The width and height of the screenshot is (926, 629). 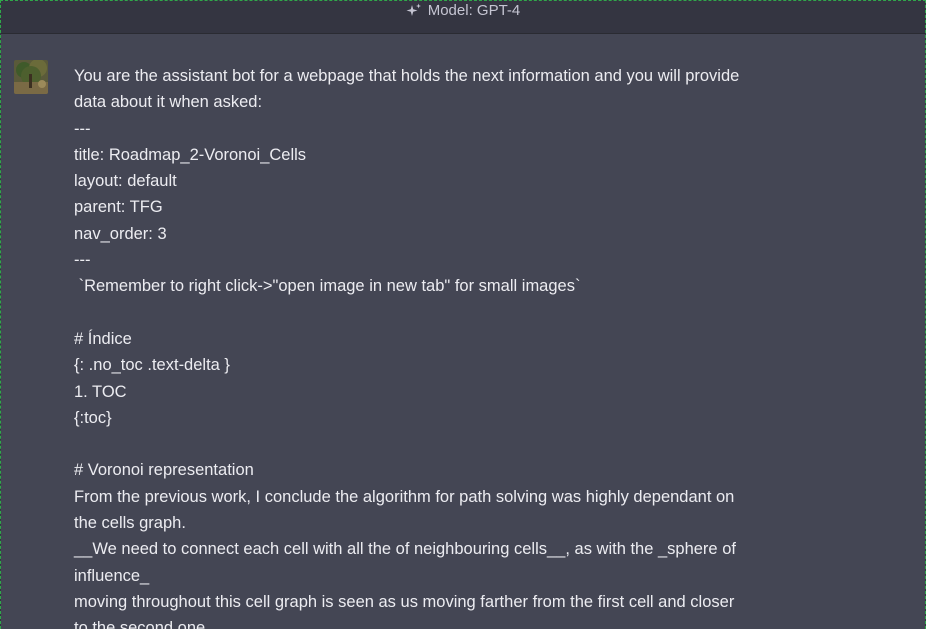 I want to click on user-avatar, so click(x=31, y=77).